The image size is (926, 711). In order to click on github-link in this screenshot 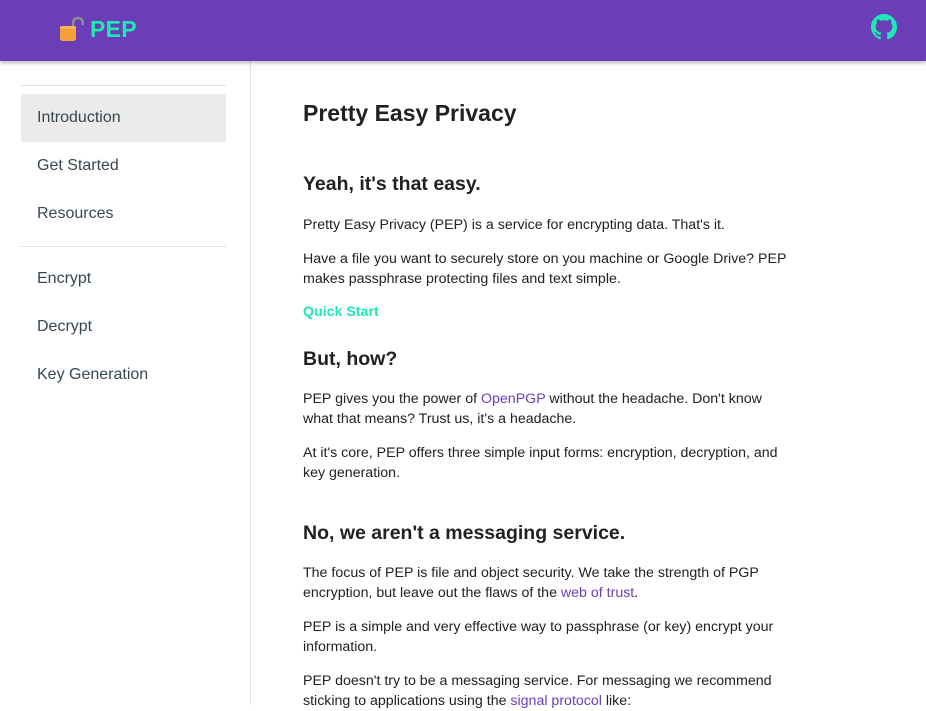, I will do `click(884, 27)`.